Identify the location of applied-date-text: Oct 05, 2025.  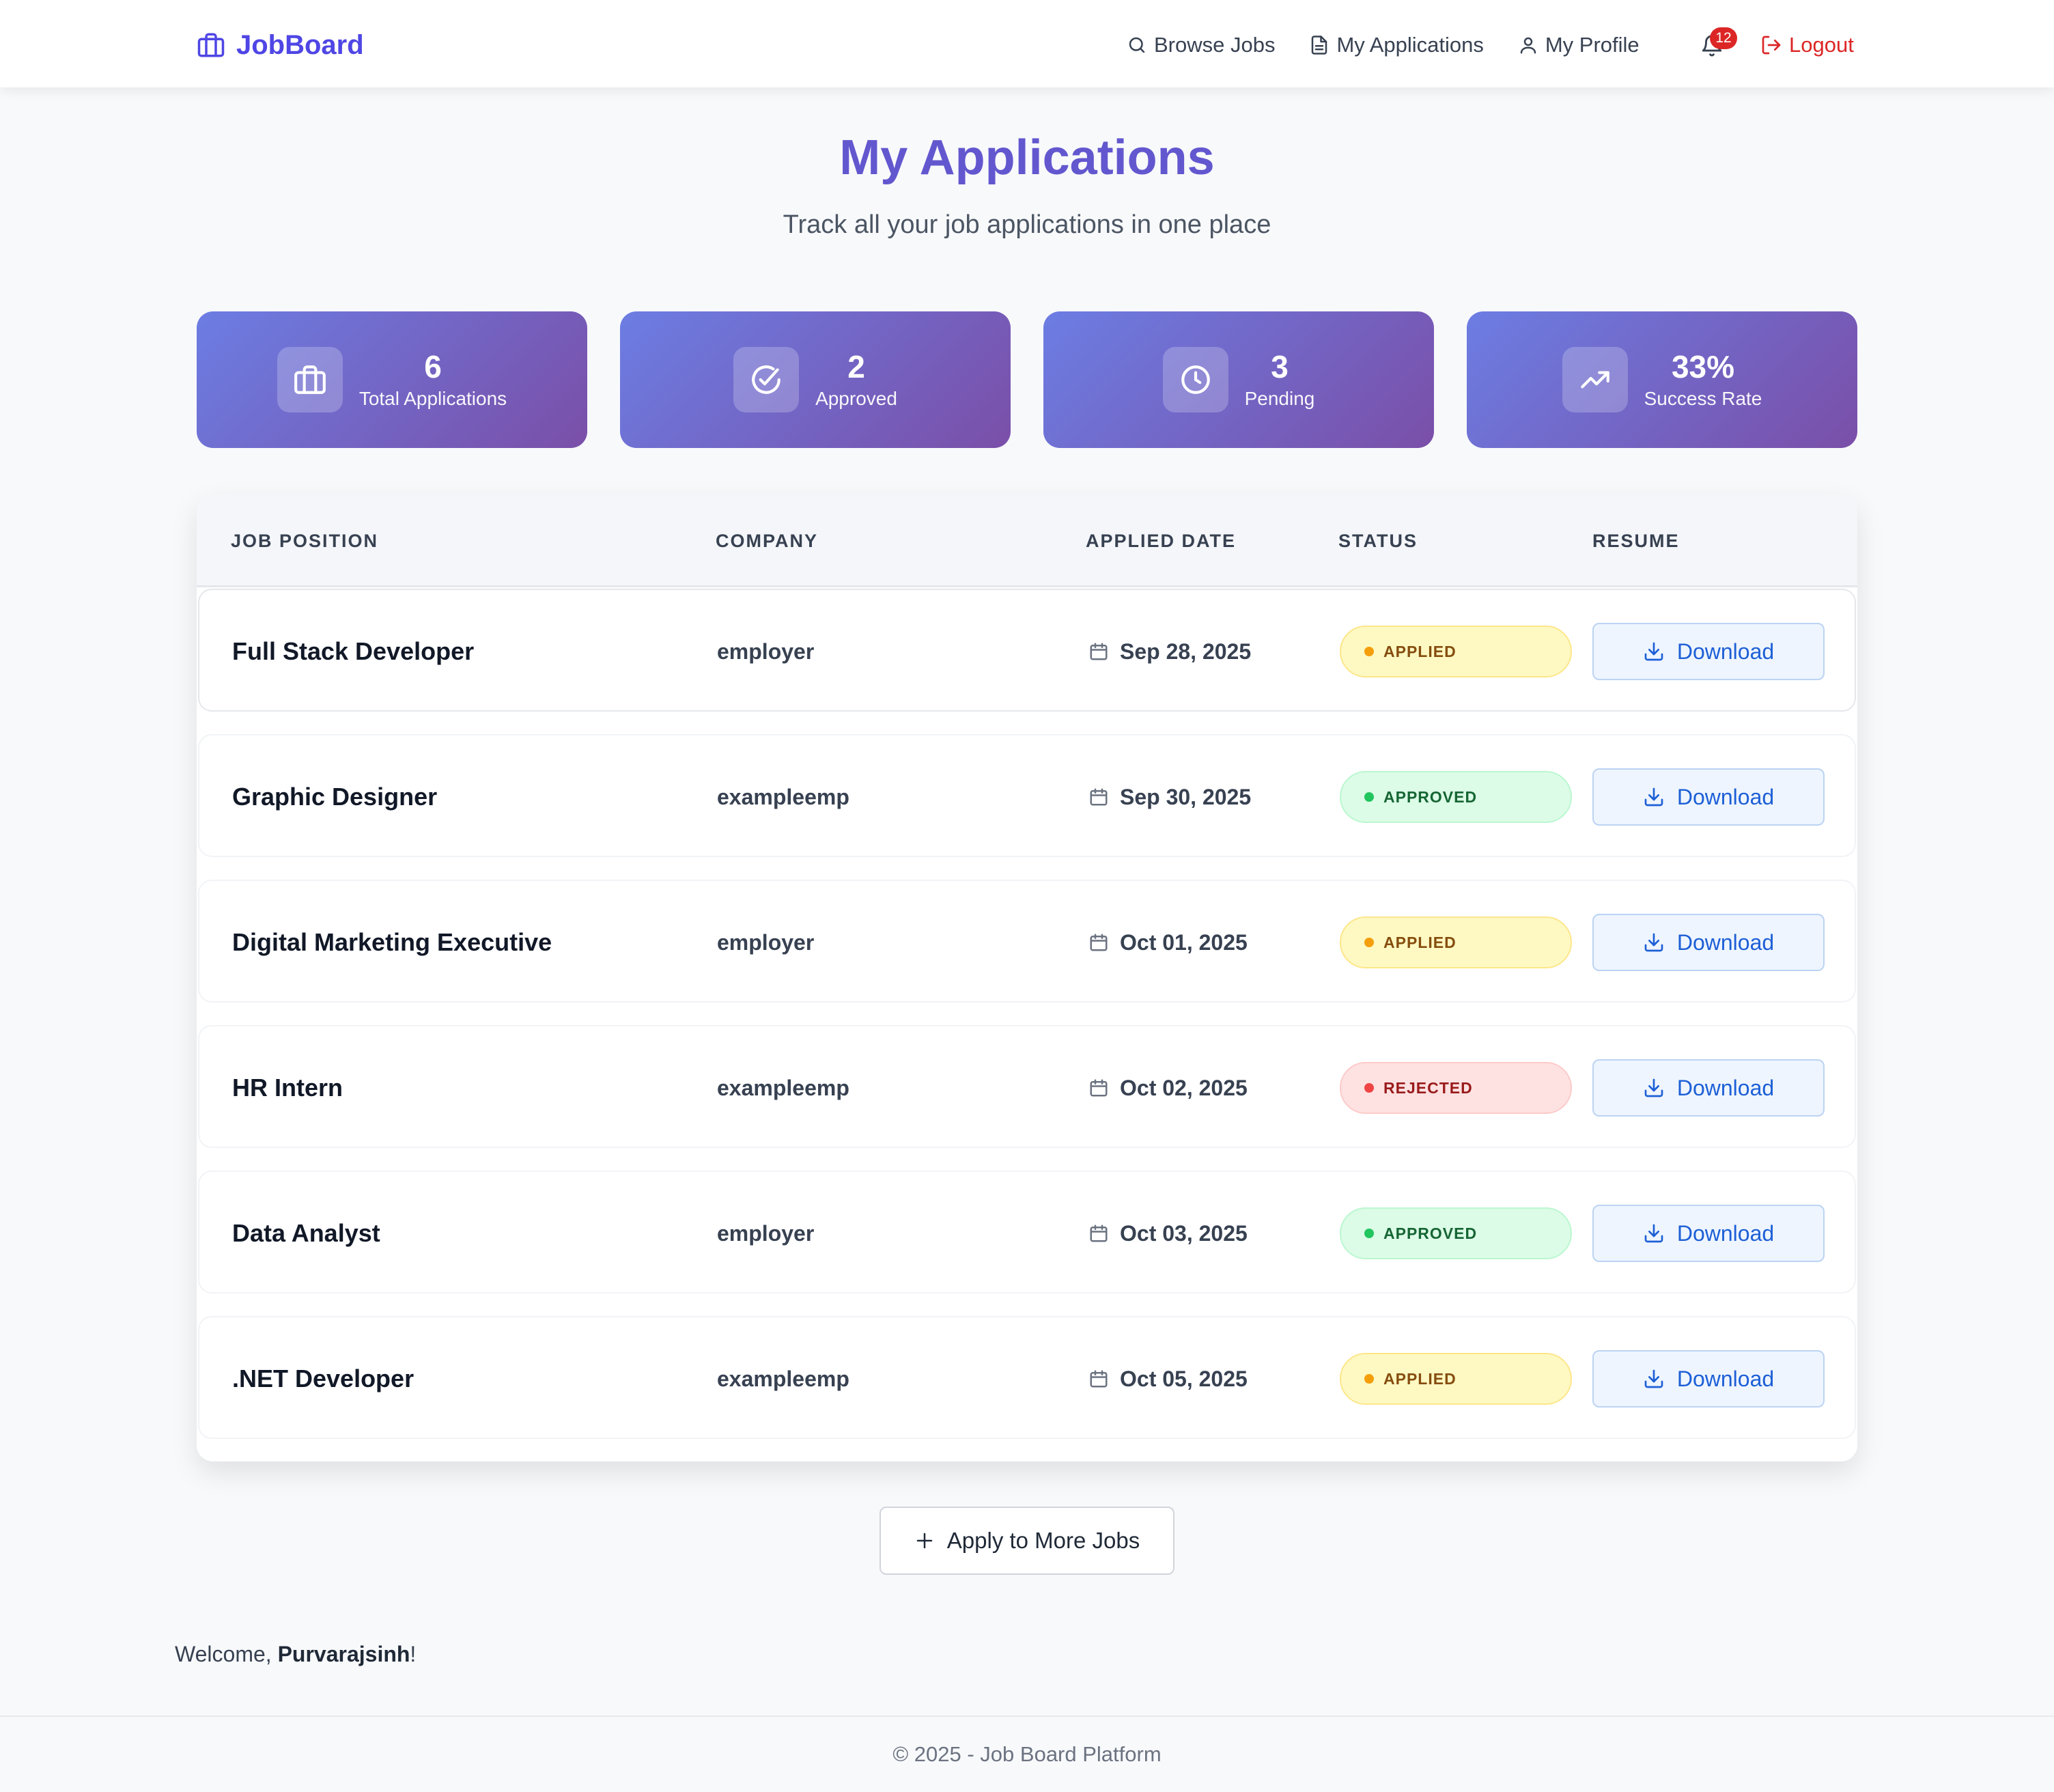
(1184, 1378).